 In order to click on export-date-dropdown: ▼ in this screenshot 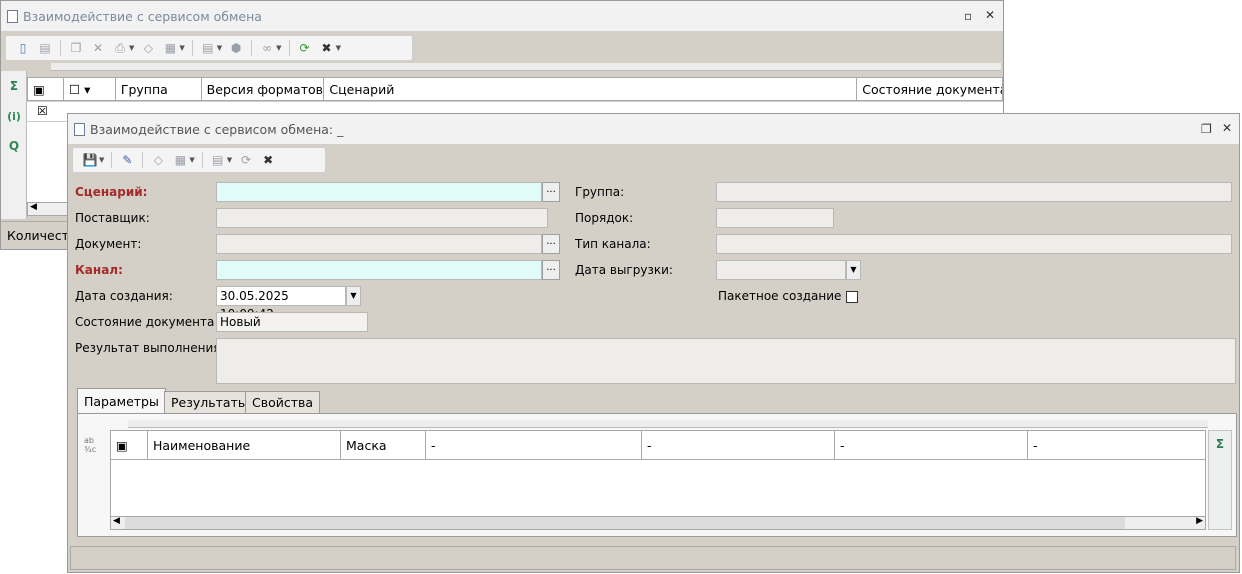, I will do `click(853, 270)`.